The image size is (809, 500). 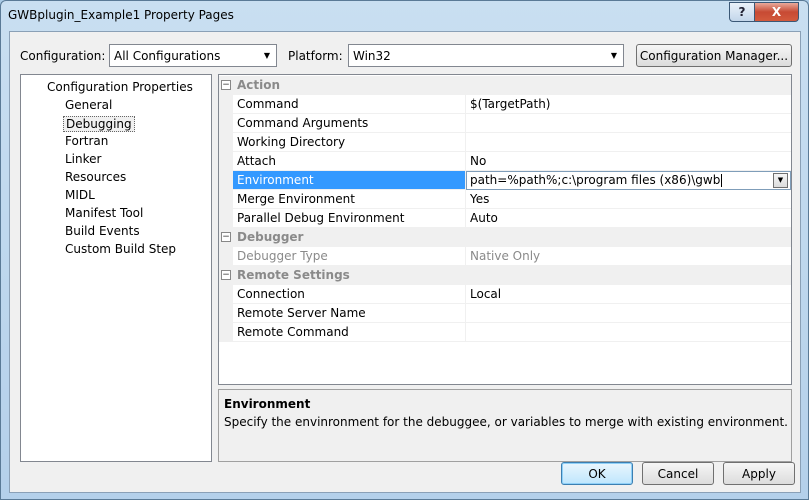 What do you see at coordinates (167, 55) in the screenshot?
I see `configuration-select-value: All Configurations` at bounding box center [167, 55].